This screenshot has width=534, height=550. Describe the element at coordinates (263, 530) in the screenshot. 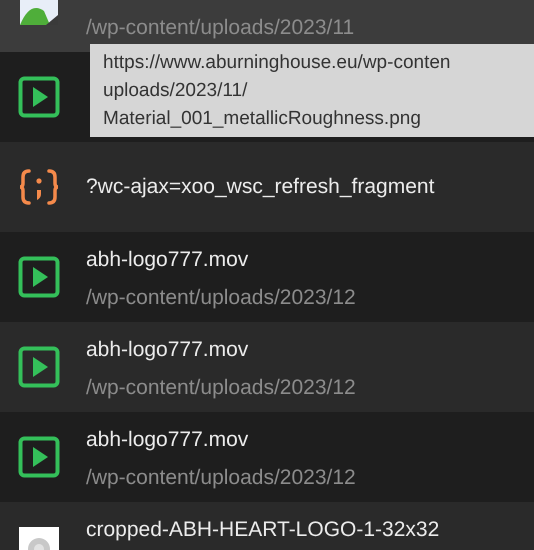

I see `file-name: cropped-ABH-HEART-LOGO-1-32x32` at that location.